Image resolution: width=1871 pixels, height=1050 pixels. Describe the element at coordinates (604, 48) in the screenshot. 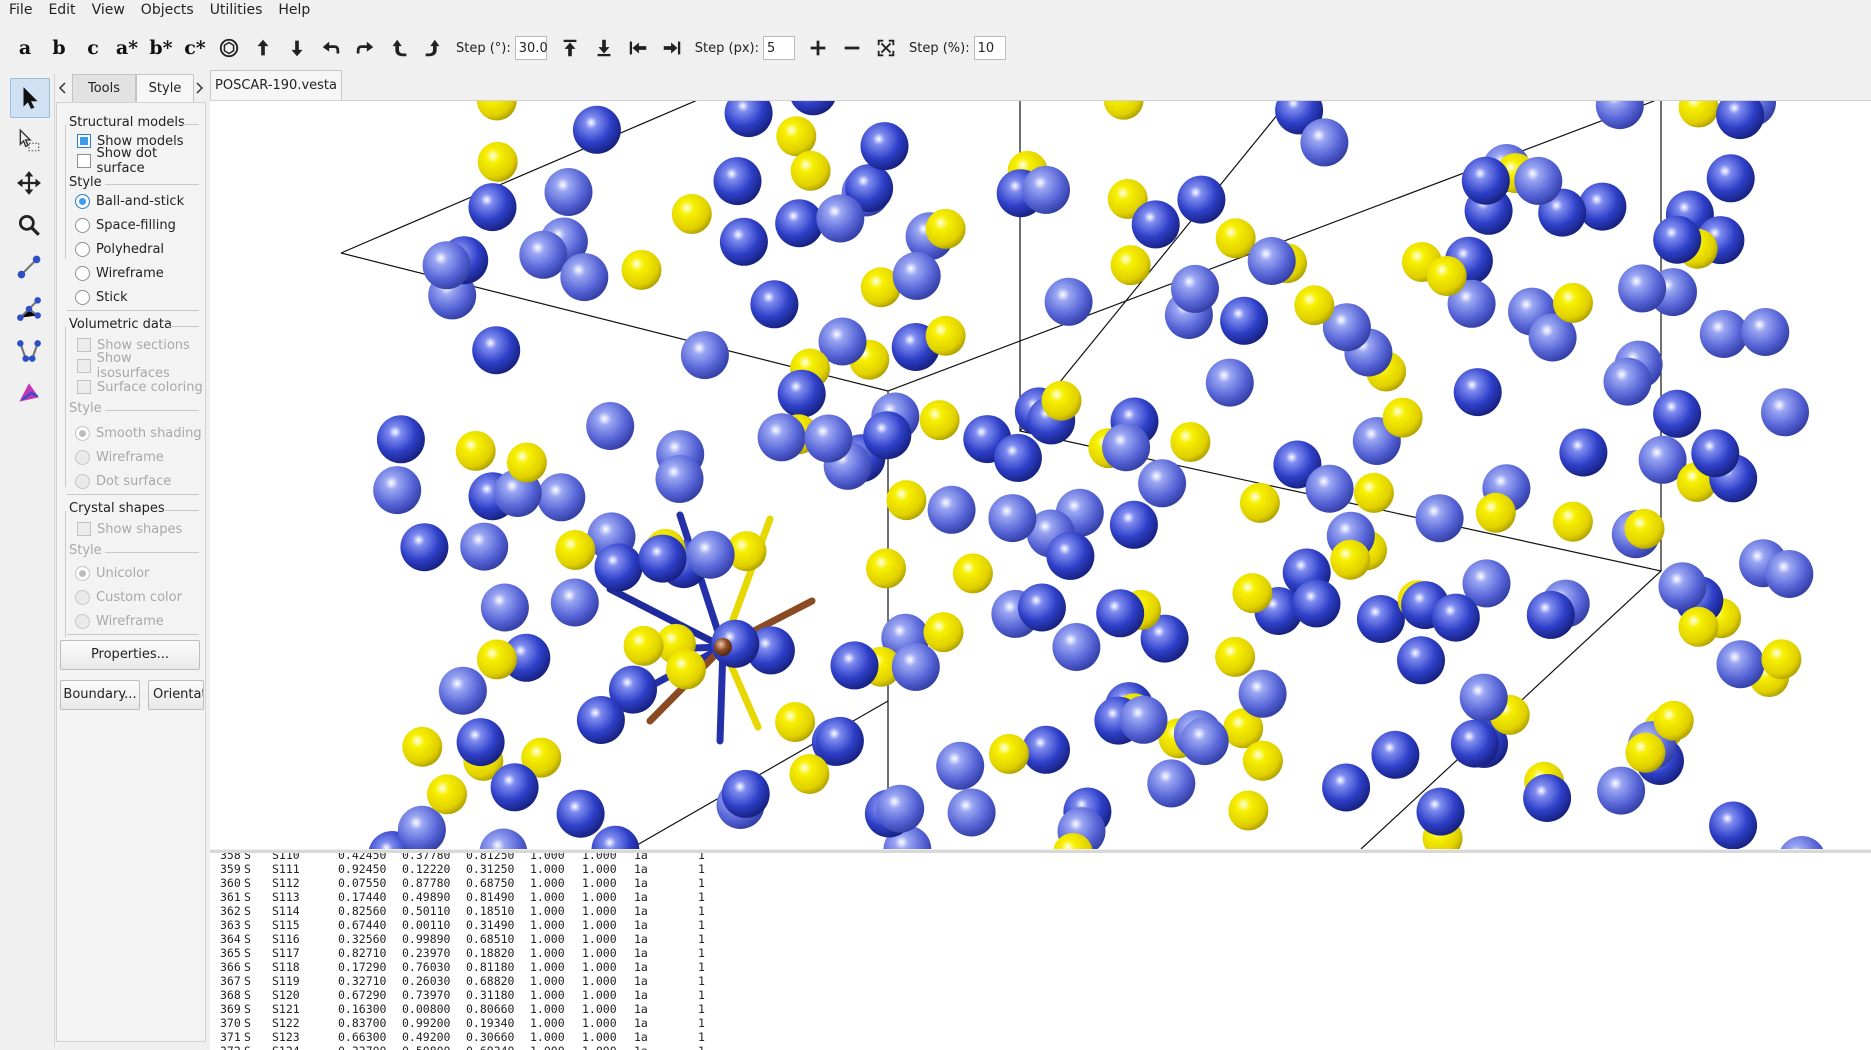

I see `move-down-icon` at that location.